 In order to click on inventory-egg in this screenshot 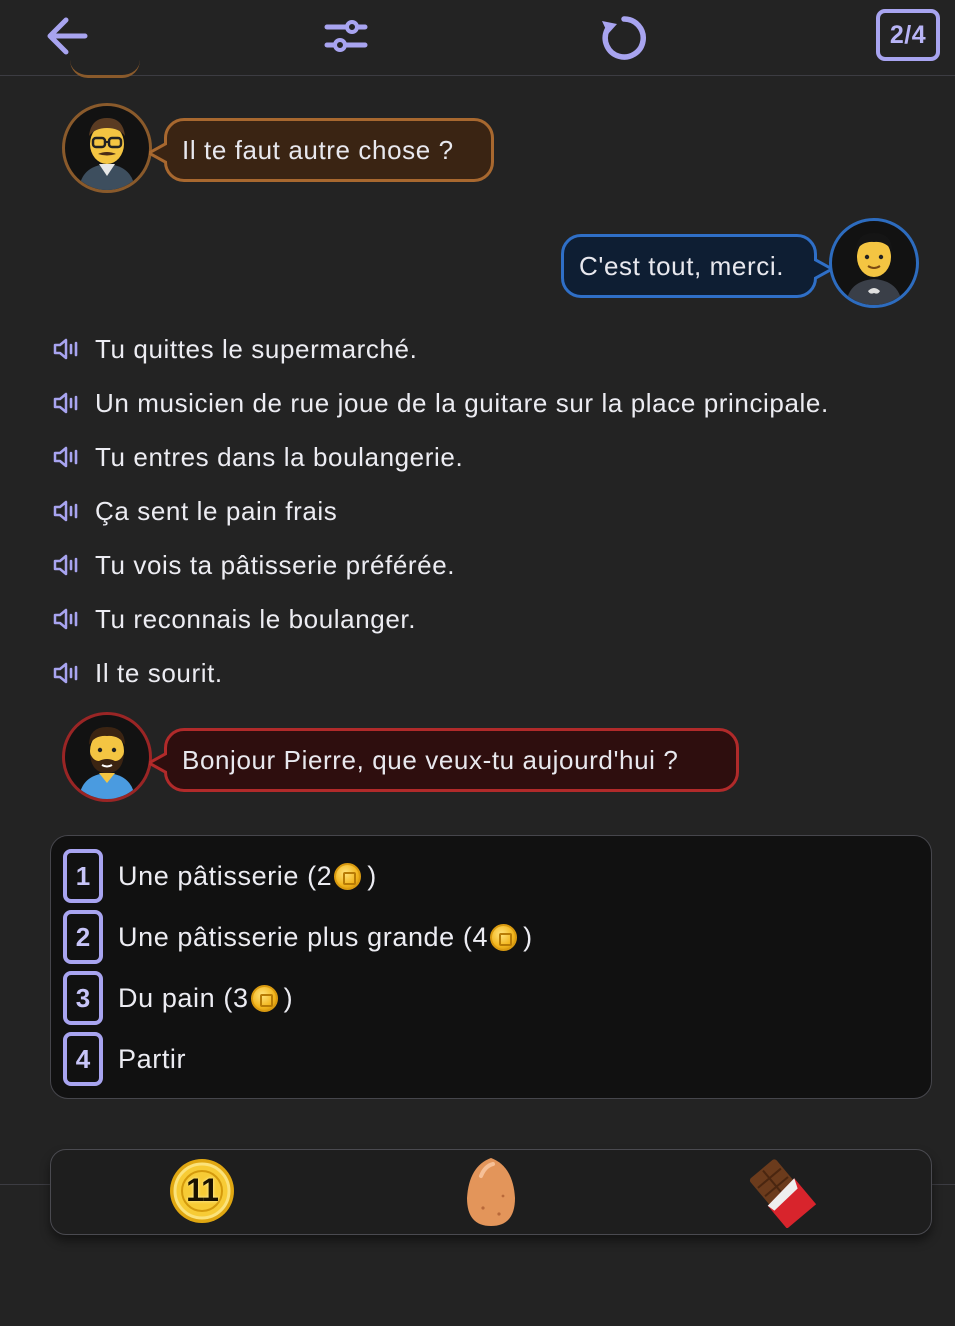, I will do `click(491, 1194)`.